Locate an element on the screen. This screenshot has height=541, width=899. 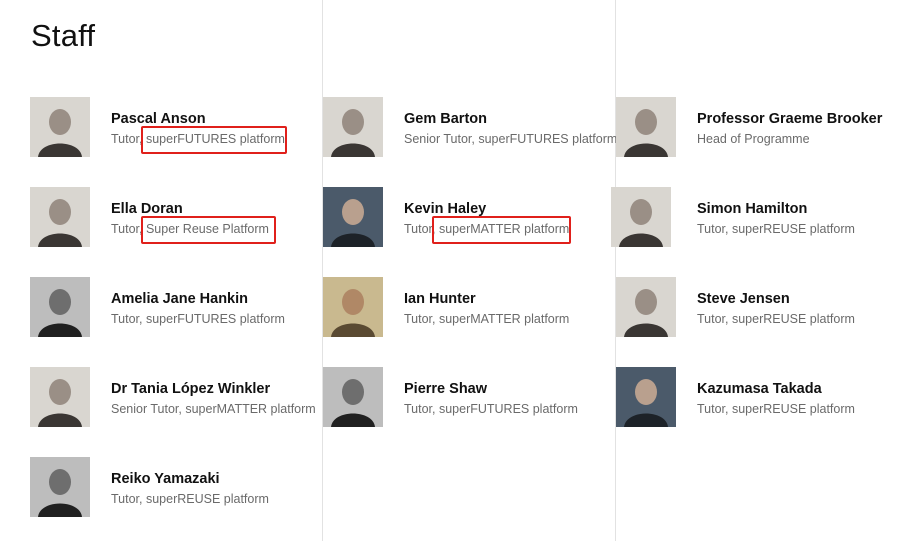
staff-role: Head of Programme is located at coordinates (753, 139).